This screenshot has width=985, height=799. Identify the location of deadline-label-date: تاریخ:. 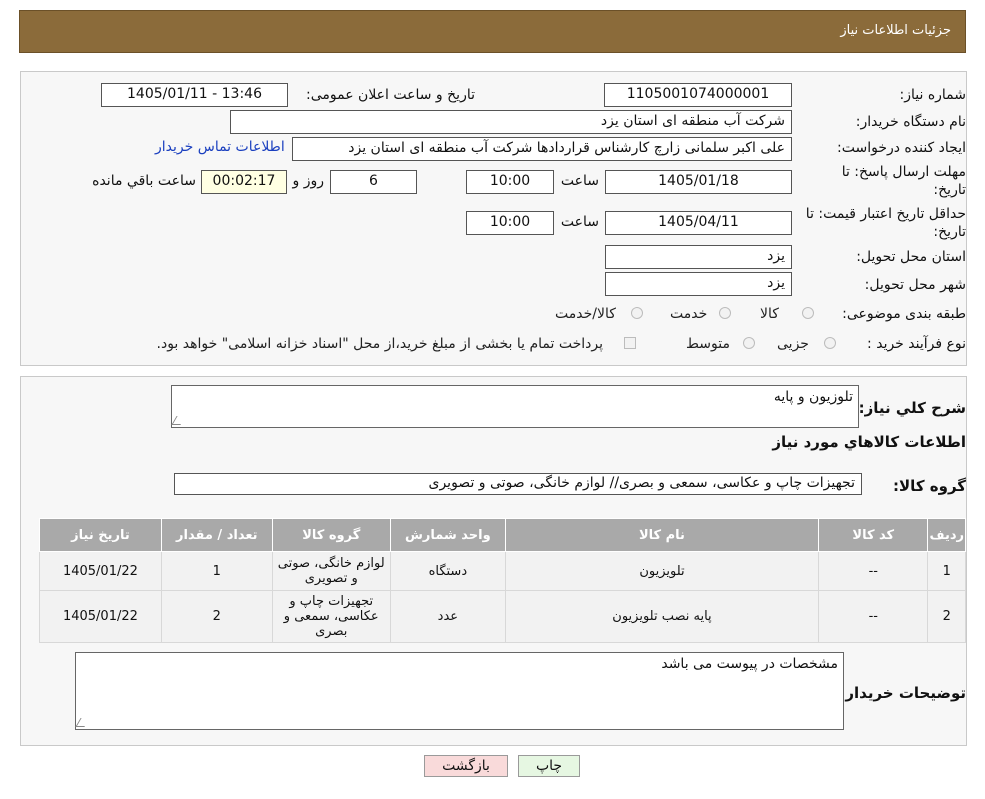
(949, 190).